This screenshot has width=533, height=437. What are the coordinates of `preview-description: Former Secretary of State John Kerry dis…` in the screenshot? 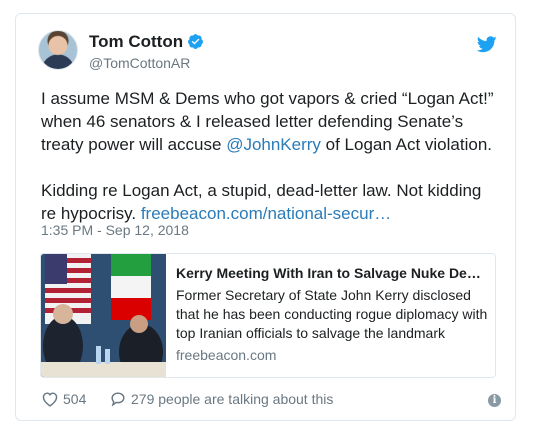 It's located at (332, 314).